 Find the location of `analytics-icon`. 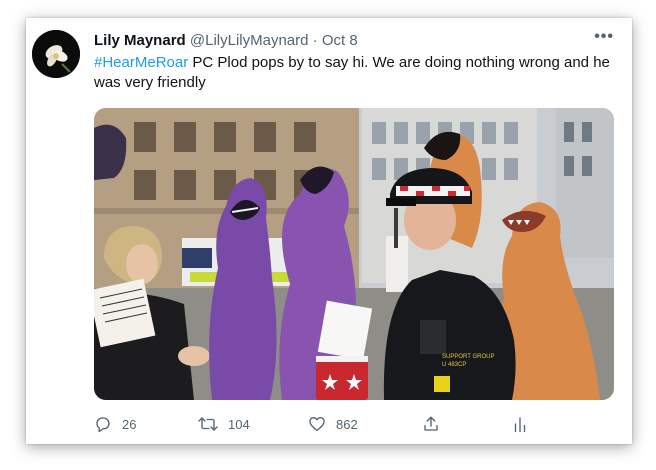

analytics-icon is located at coordinates (520, 424).